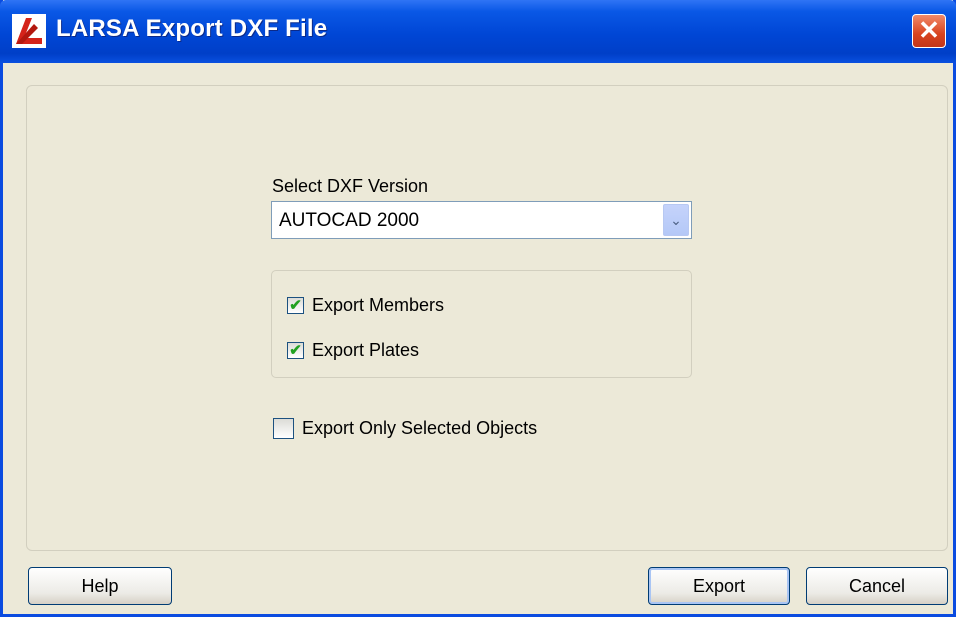  What do you see at coordinates (877, 586) in the screenshot?
I see `cancel-button: Cancel` at bounding box center [877, 586].